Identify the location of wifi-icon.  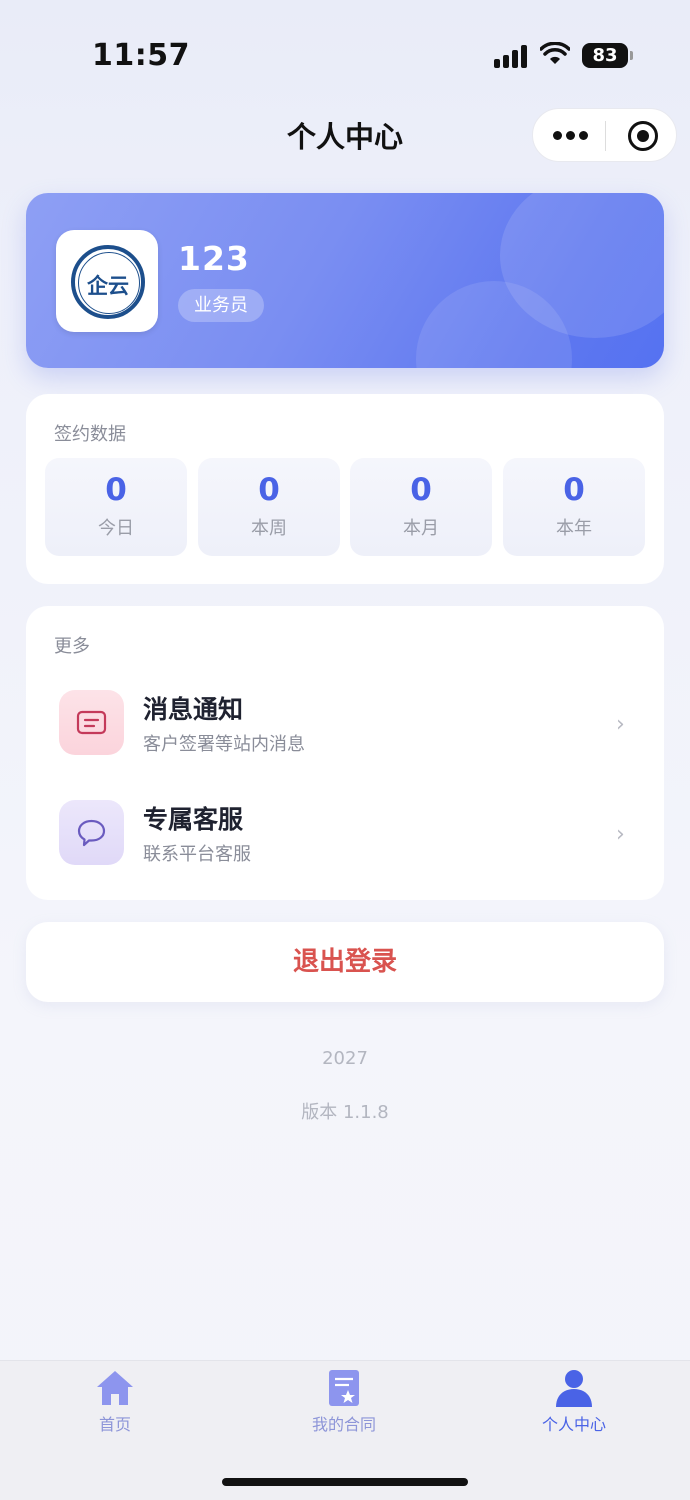
(555, 53).